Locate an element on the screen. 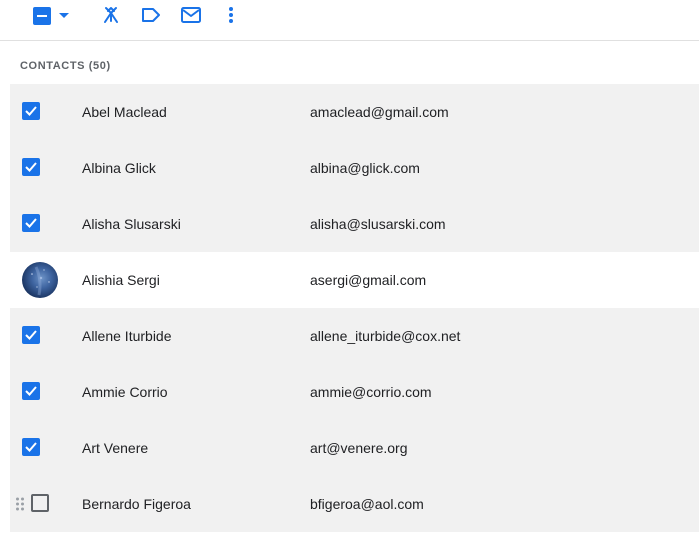  contact-email: allene_iturbide@cox.net is located at coordinates (385, 336).